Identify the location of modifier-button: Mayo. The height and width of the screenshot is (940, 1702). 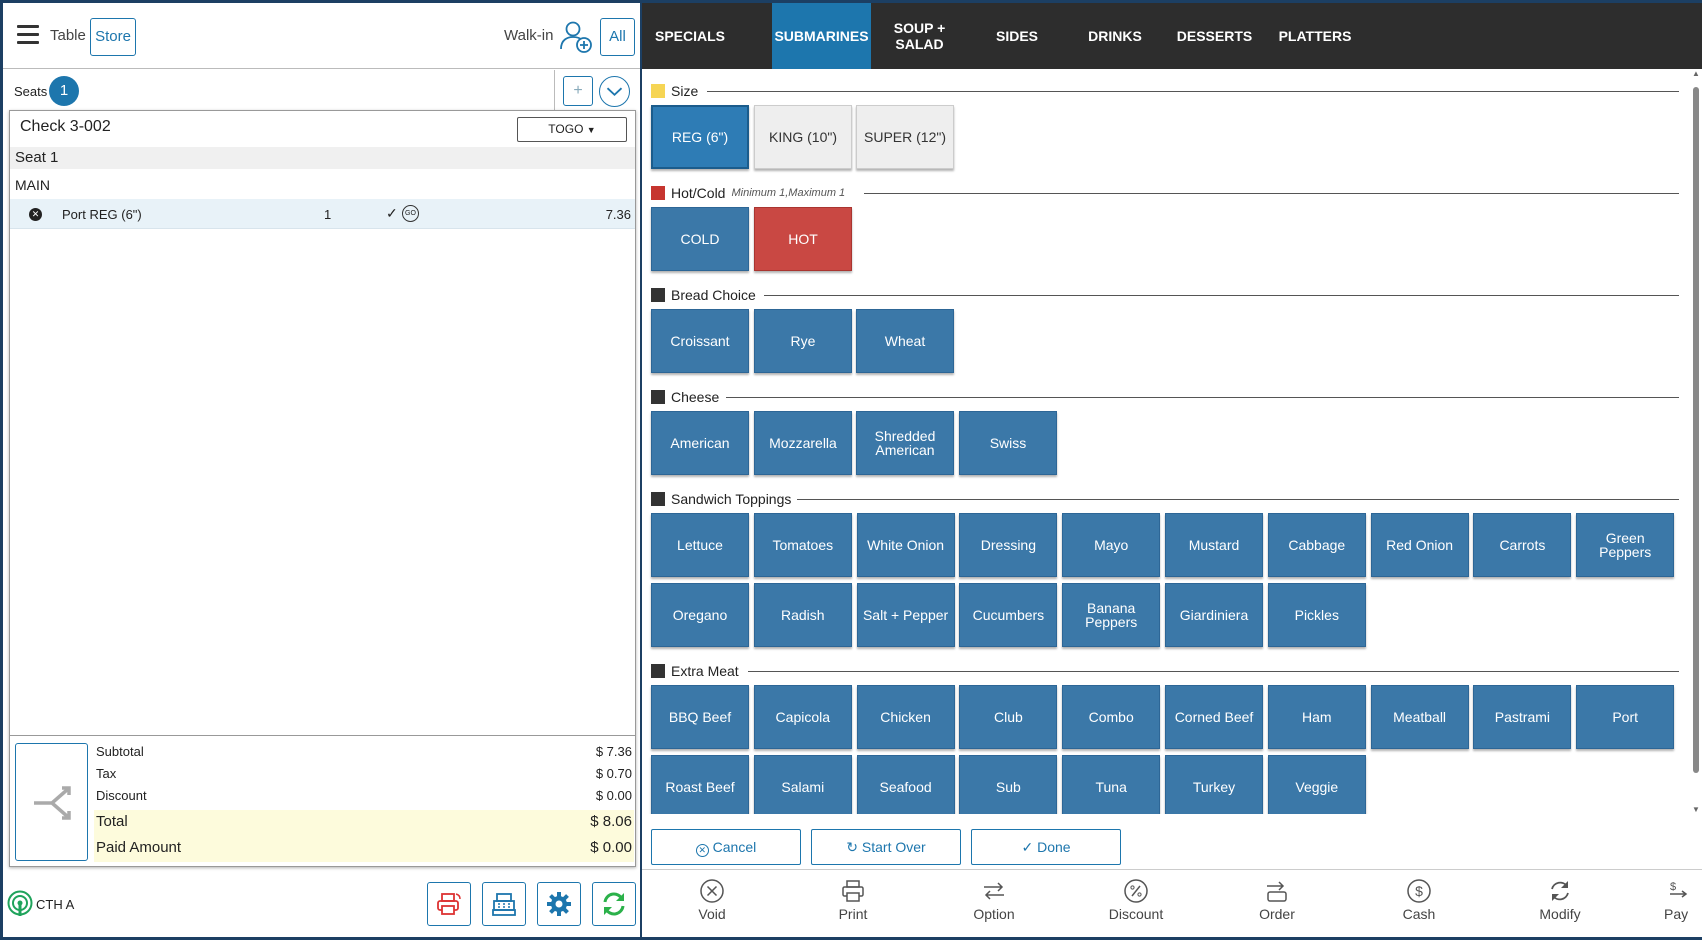
(1111, 545).